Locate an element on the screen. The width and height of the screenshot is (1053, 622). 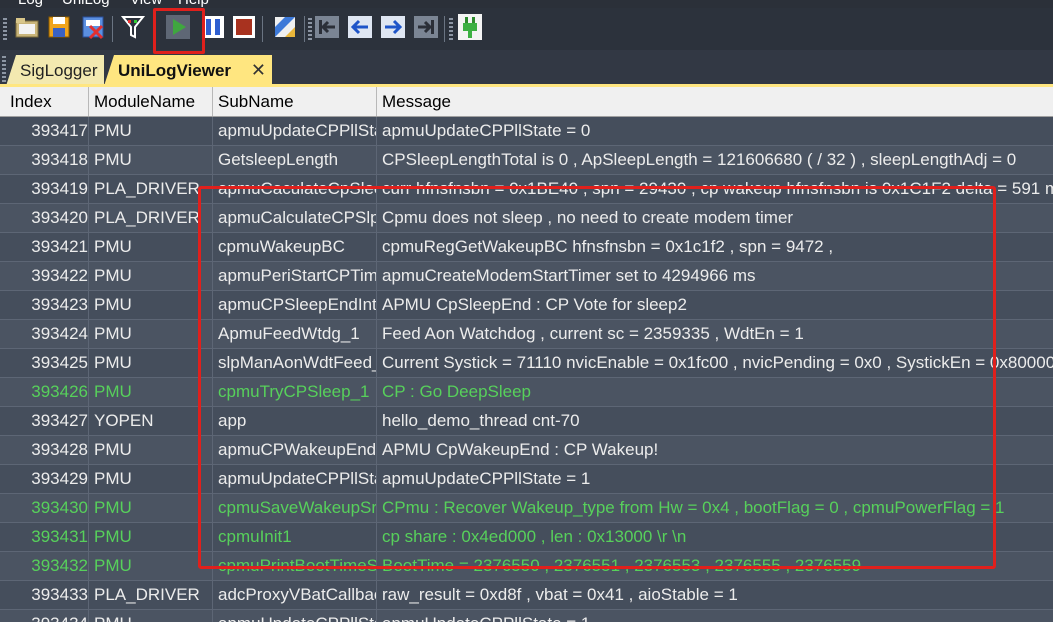
tab-siglogger: SigLogger is located at coordinates (55, 70).